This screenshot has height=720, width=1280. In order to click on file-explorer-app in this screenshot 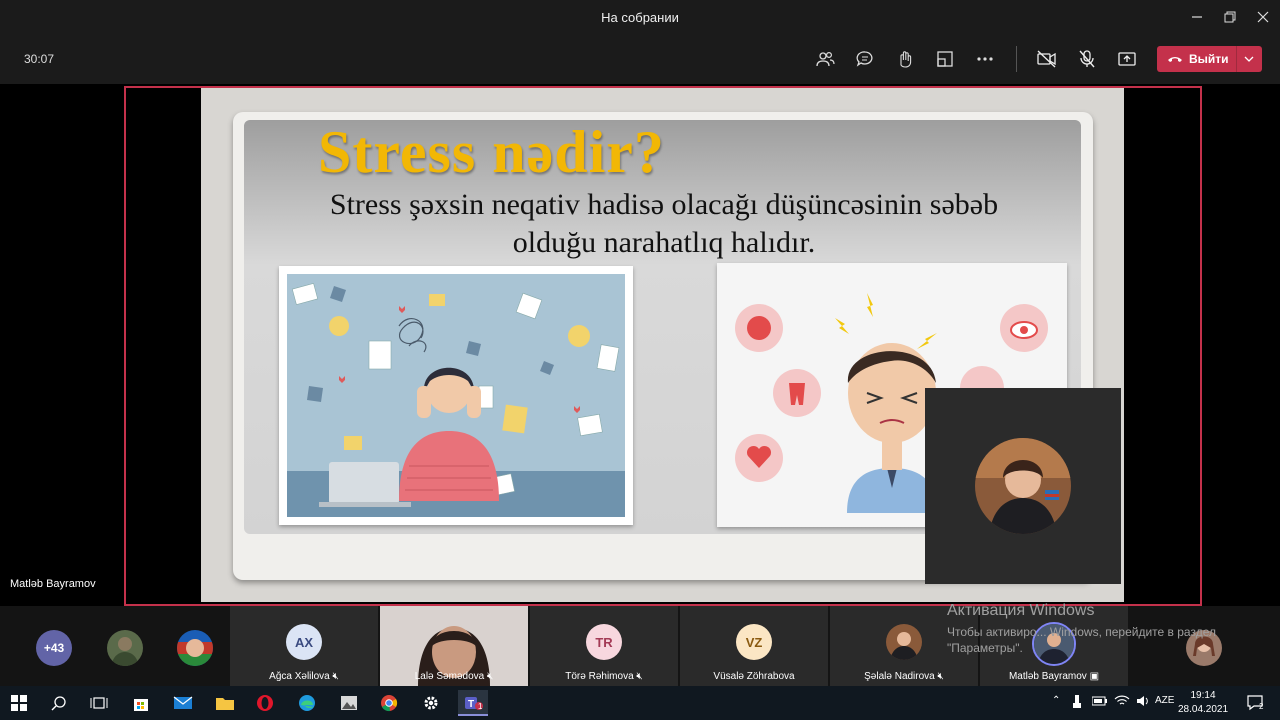, I will do `click(225, 703)`.